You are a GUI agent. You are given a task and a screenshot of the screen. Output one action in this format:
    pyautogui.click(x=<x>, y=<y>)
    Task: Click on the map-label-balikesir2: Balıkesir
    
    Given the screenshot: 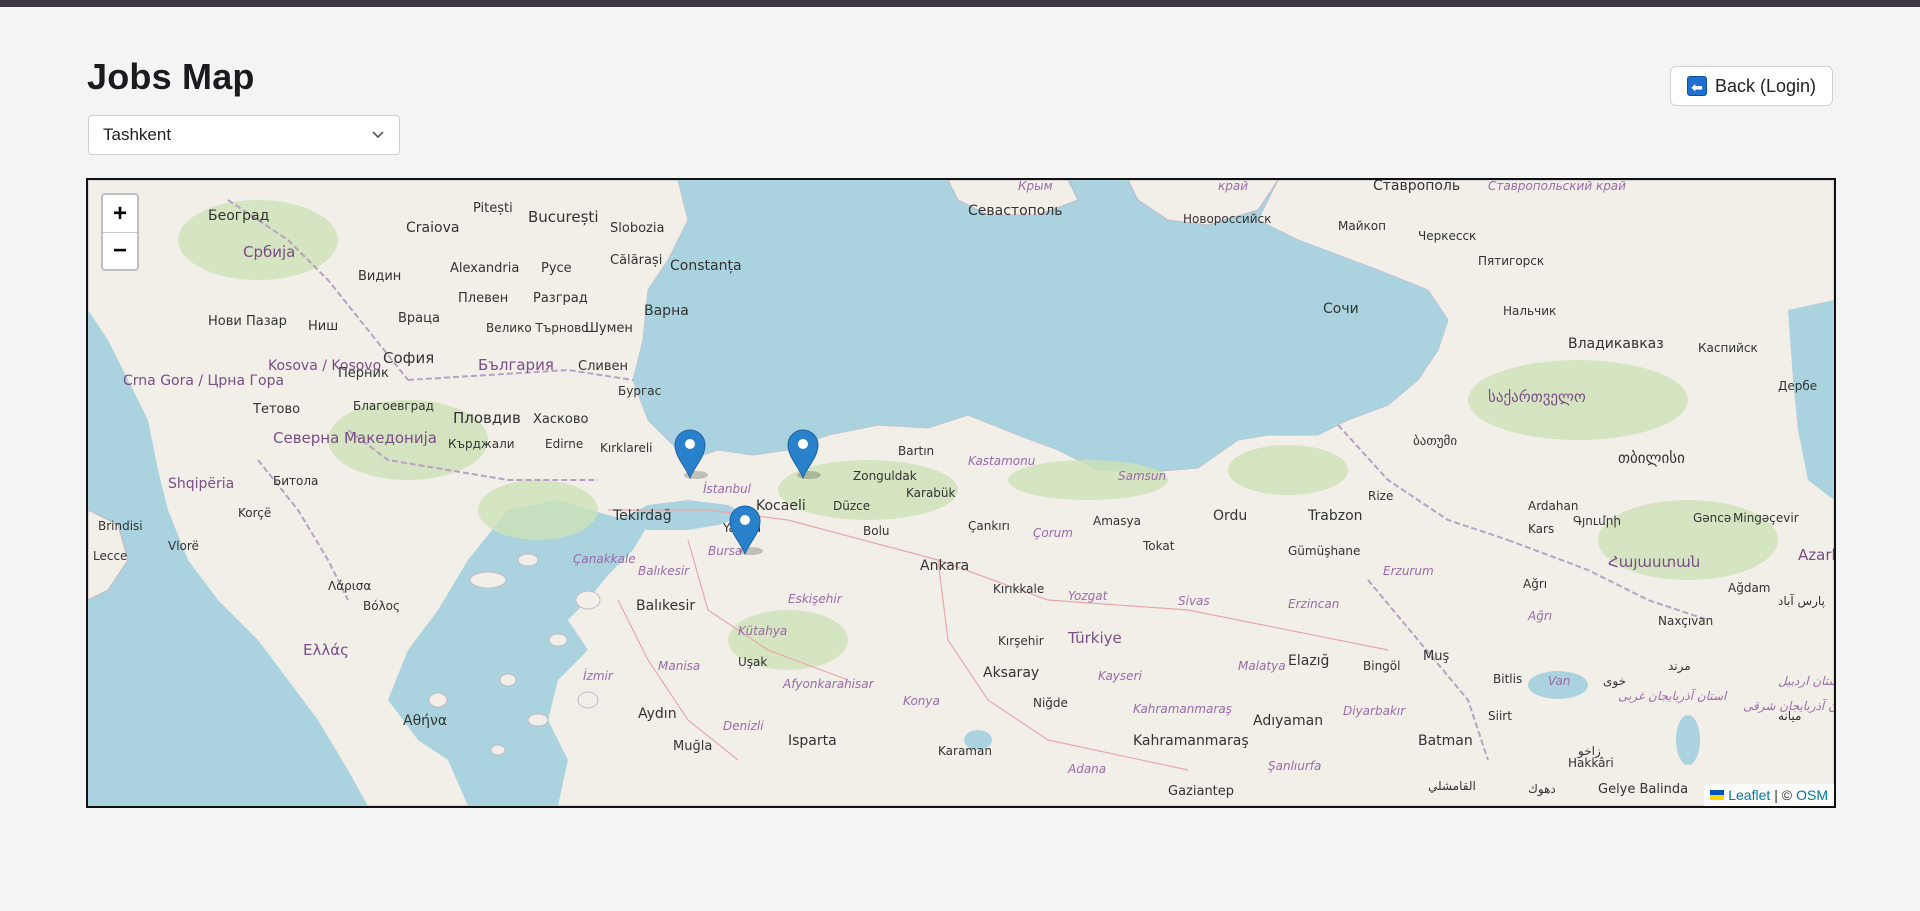 What is the action you would take?
    pyautogui.click(x=664, y=571)
    